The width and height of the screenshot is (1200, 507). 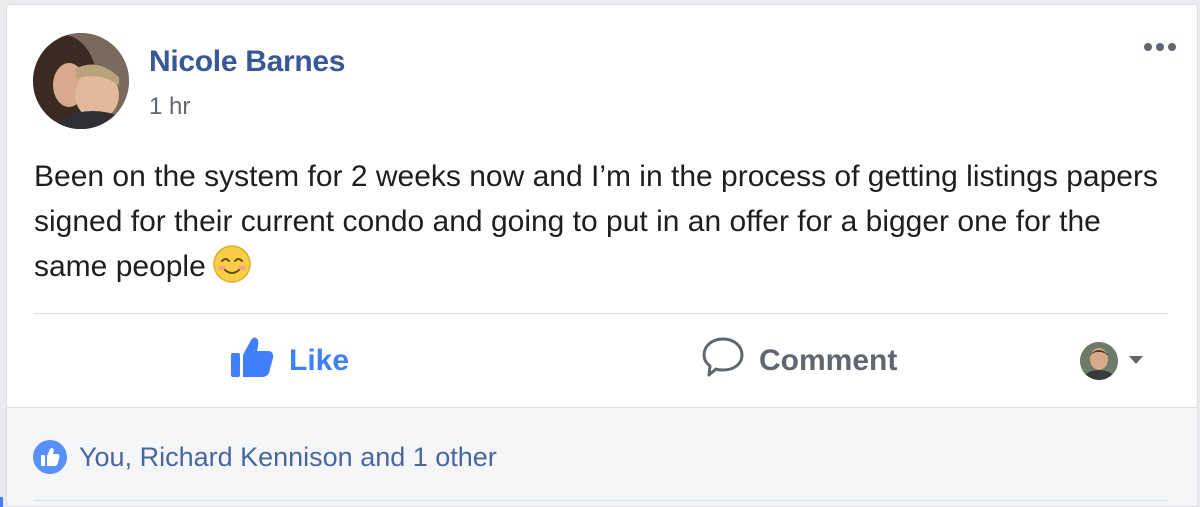 I want to click on user-avatar, so click(x=1099, y=361).